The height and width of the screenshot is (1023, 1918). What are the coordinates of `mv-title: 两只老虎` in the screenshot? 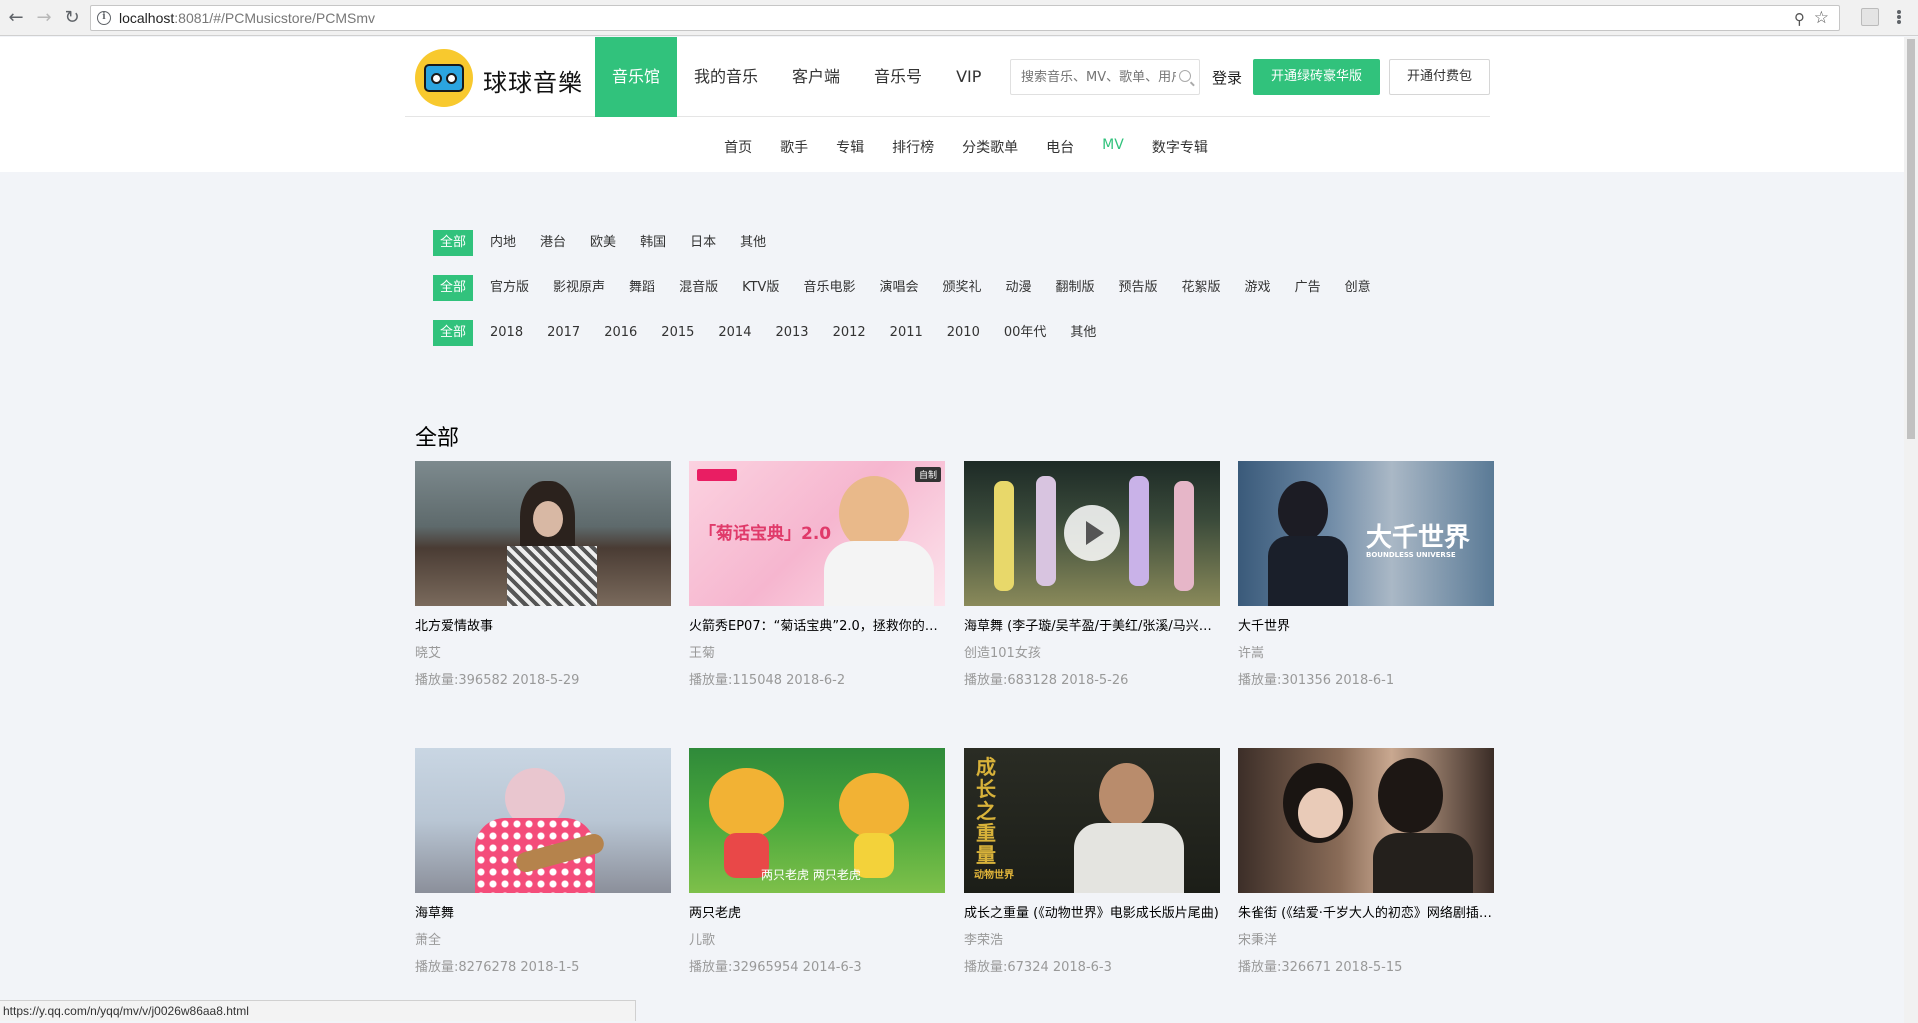 It's located at (817, 911).